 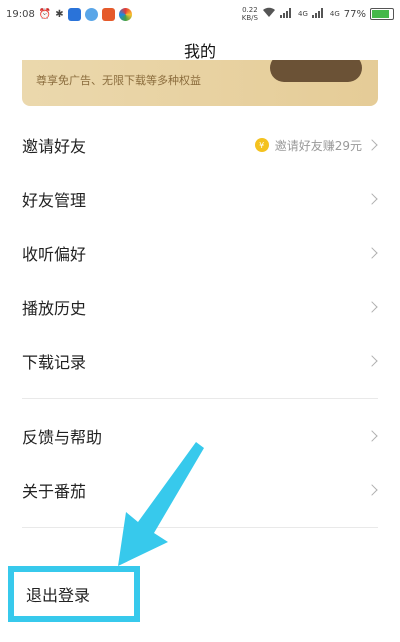 What do you see at coordinates (200, 253) in the screenshot?
I see `menu-item-listening-preferences: 收听偏好` at bounding box center [200, 253].